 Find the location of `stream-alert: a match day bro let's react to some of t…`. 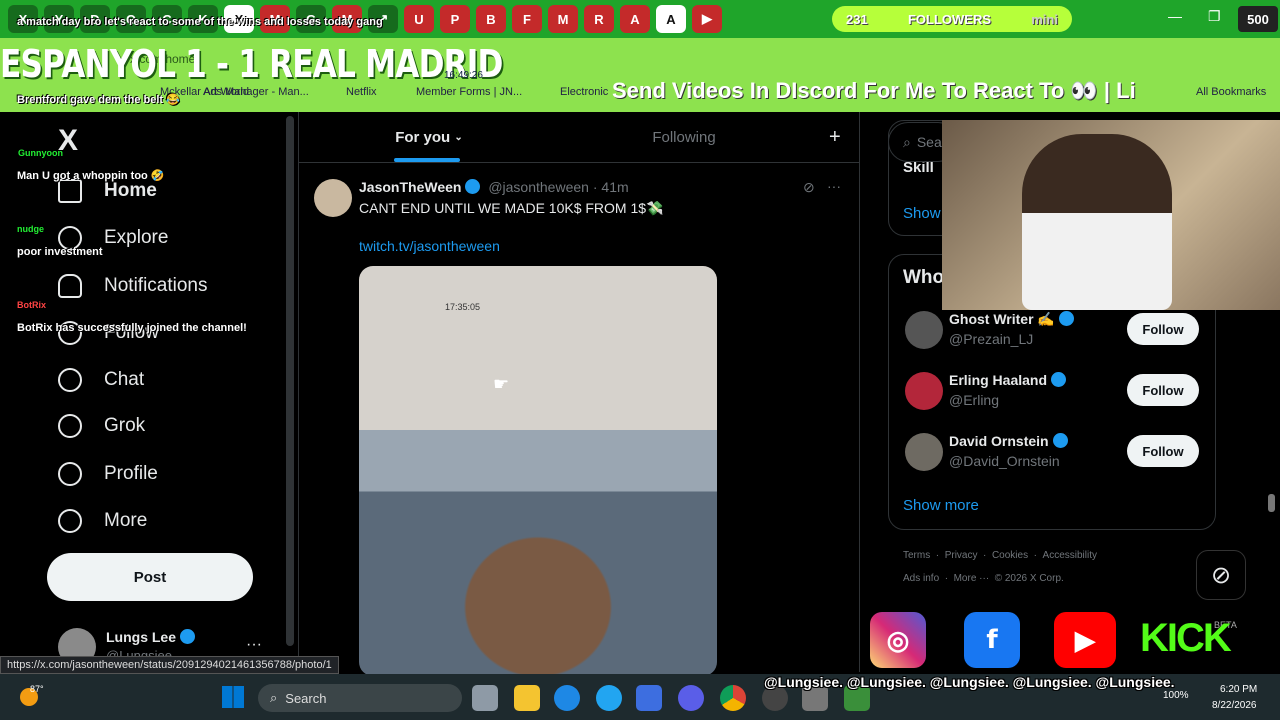

stream-alert: a match day bro let's react to some of t… is located at coordinates (200, 22).